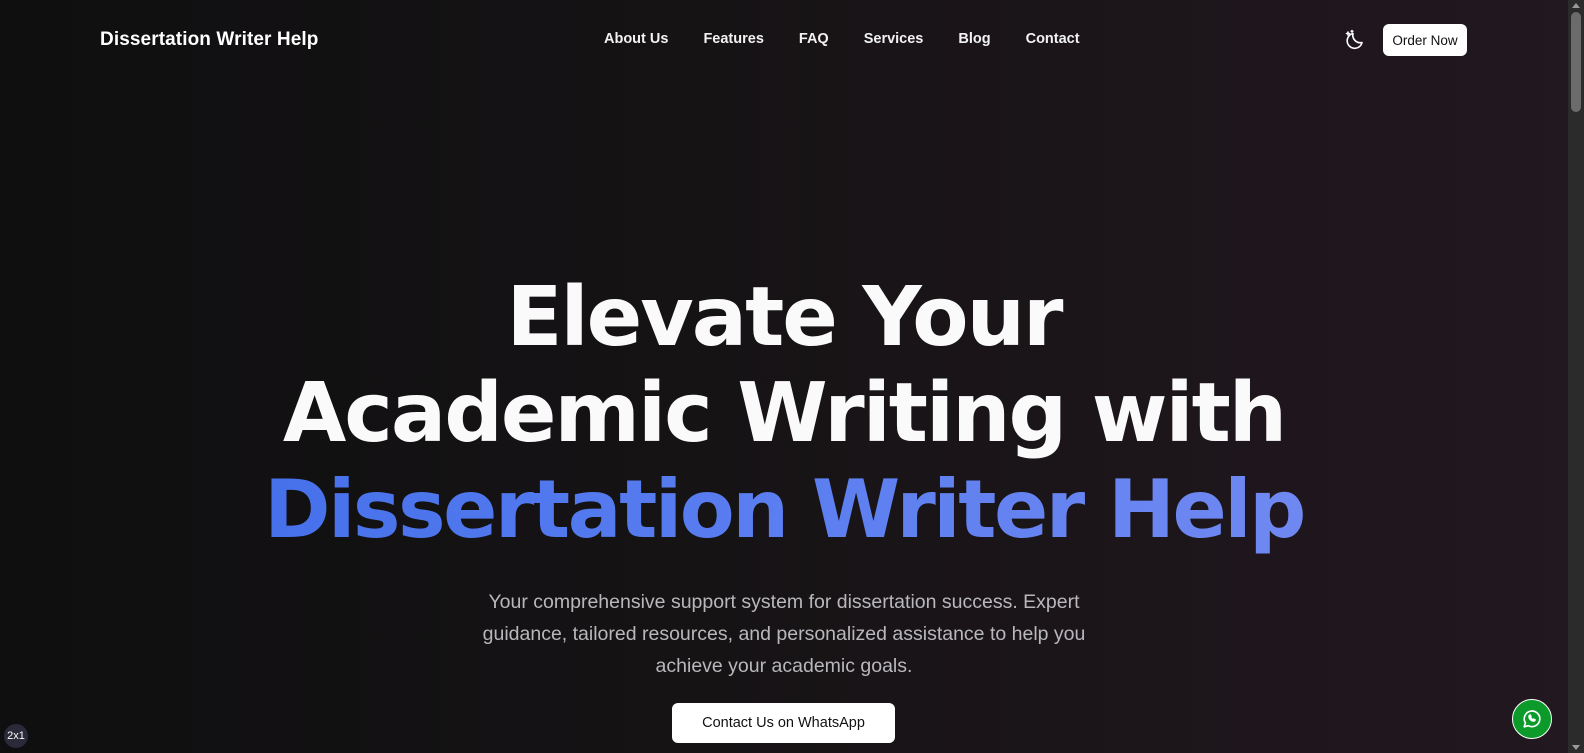 The height and width of the screenshot is (753, 1584). I want to click on nav-services: Services, so click(894, 39).